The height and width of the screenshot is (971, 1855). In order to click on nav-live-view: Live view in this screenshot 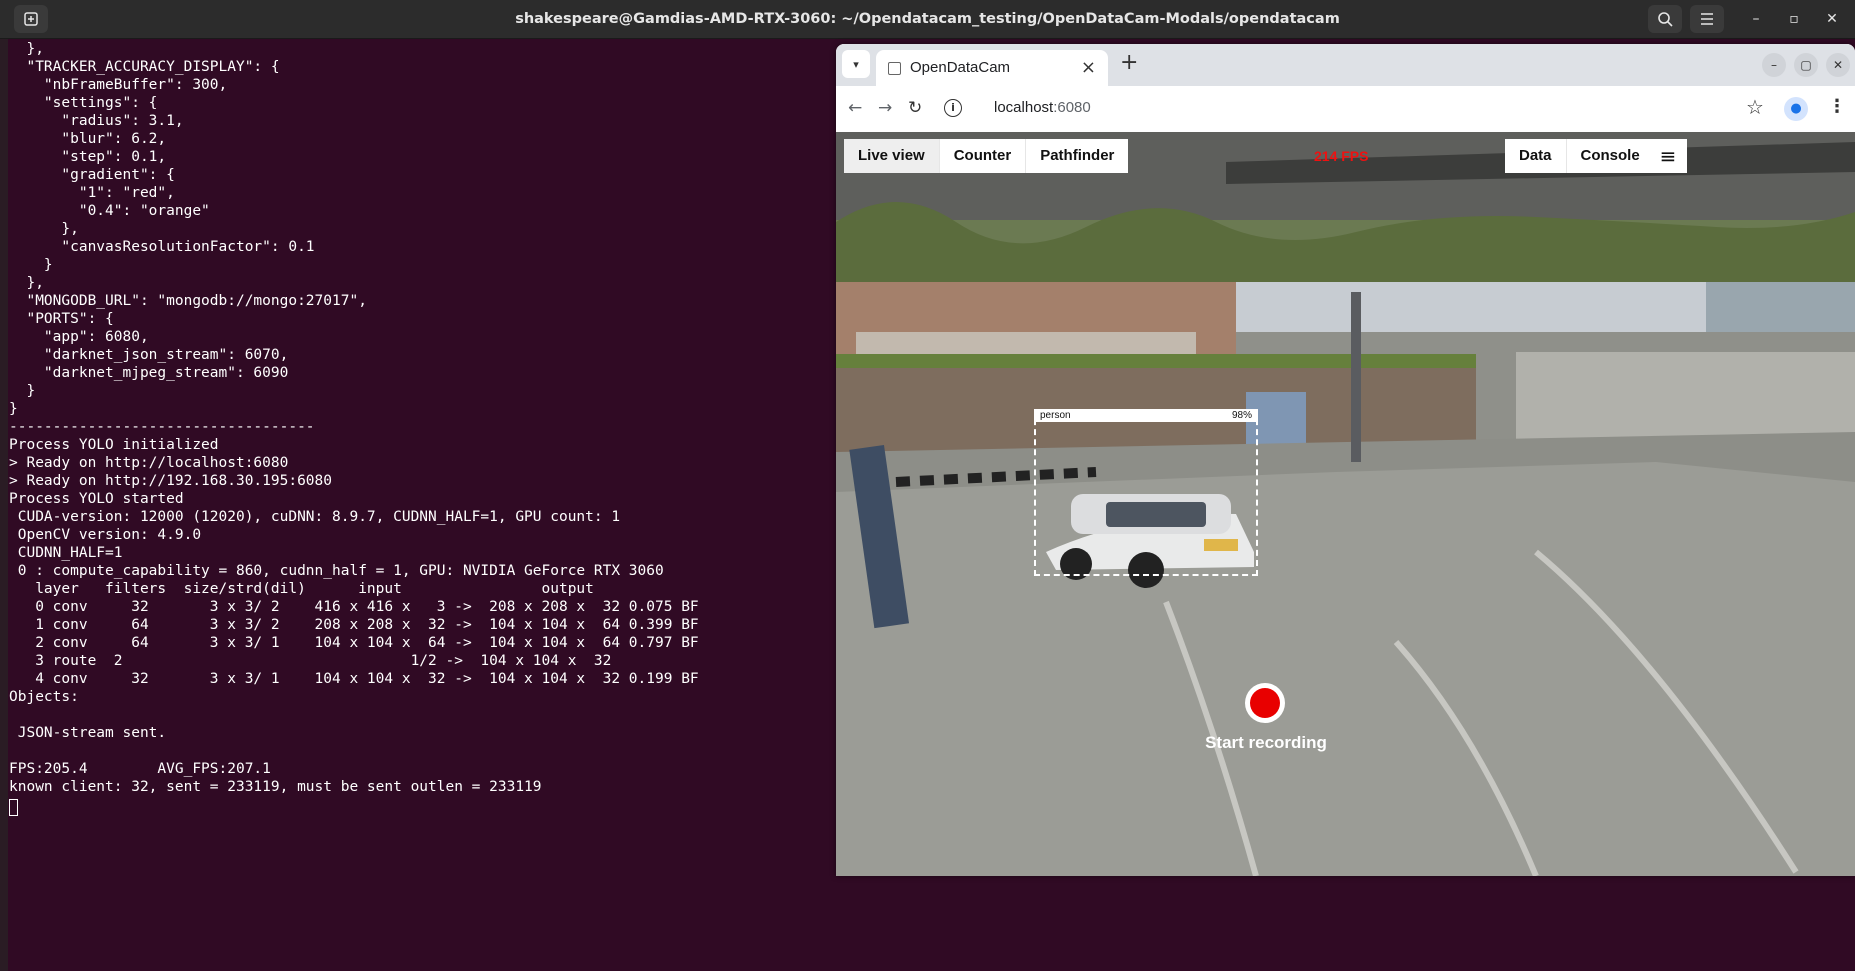, I will do `click(892, 156)`.